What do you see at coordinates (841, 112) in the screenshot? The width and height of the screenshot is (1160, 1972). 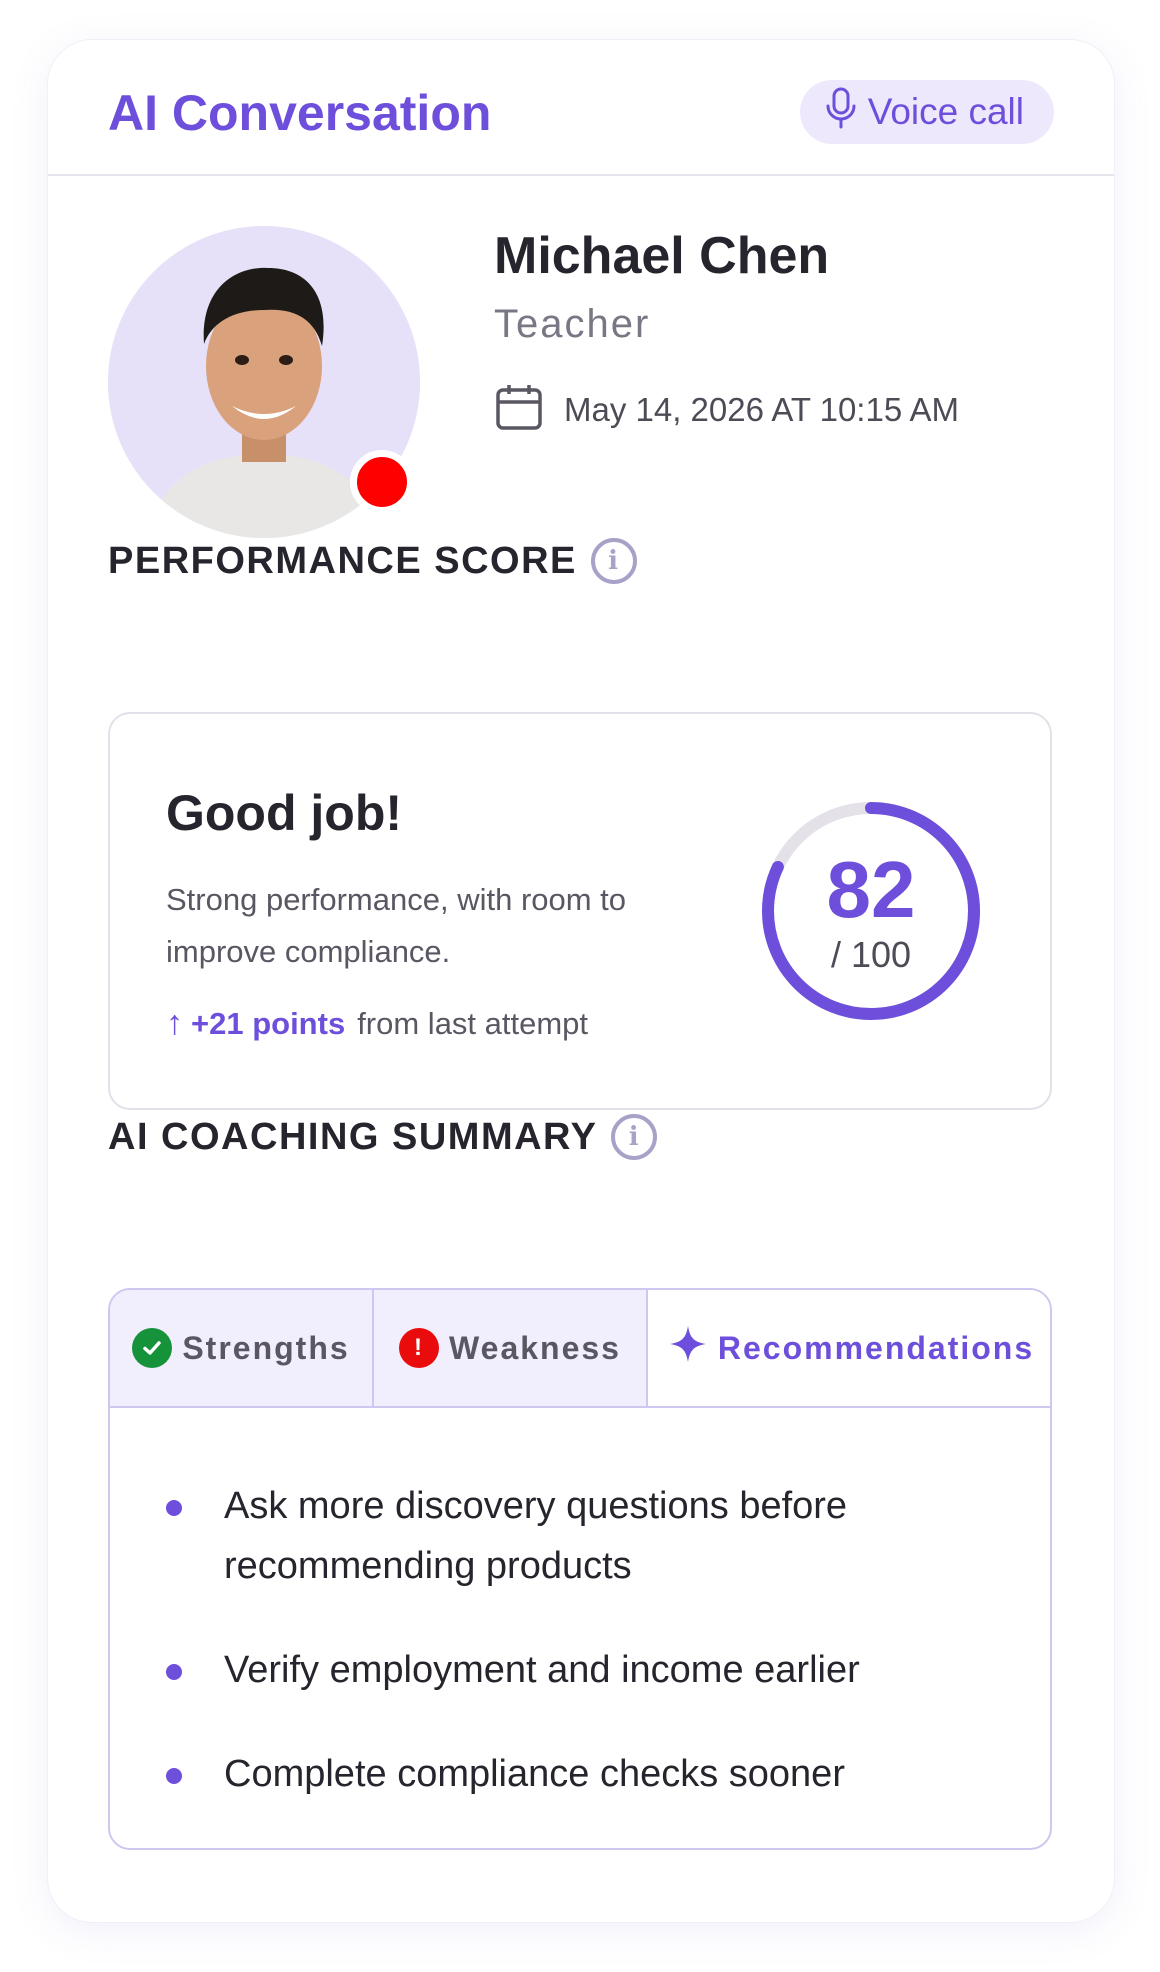 I see `microphone-icon` at bounding box center [841, 112].